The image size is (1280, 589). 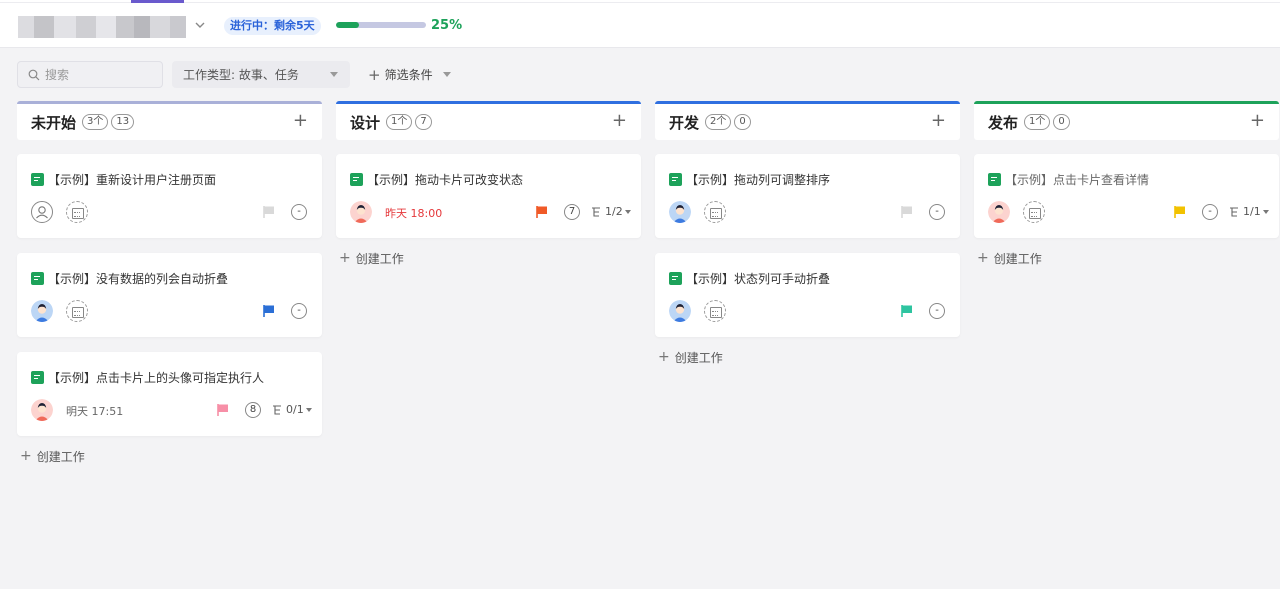 I want to click on subtask-progress: 1/2, so click(x=610, y=211).